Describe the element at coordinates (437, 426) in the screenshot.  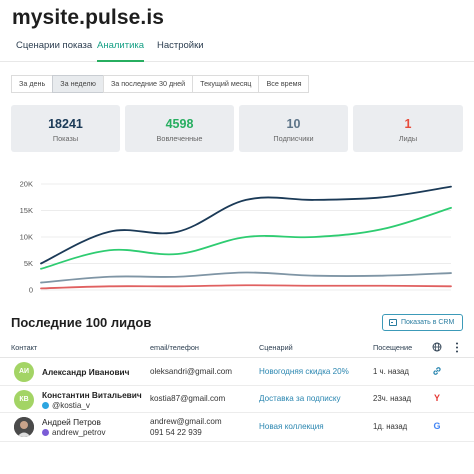
I see `google-icon: G` at that location.